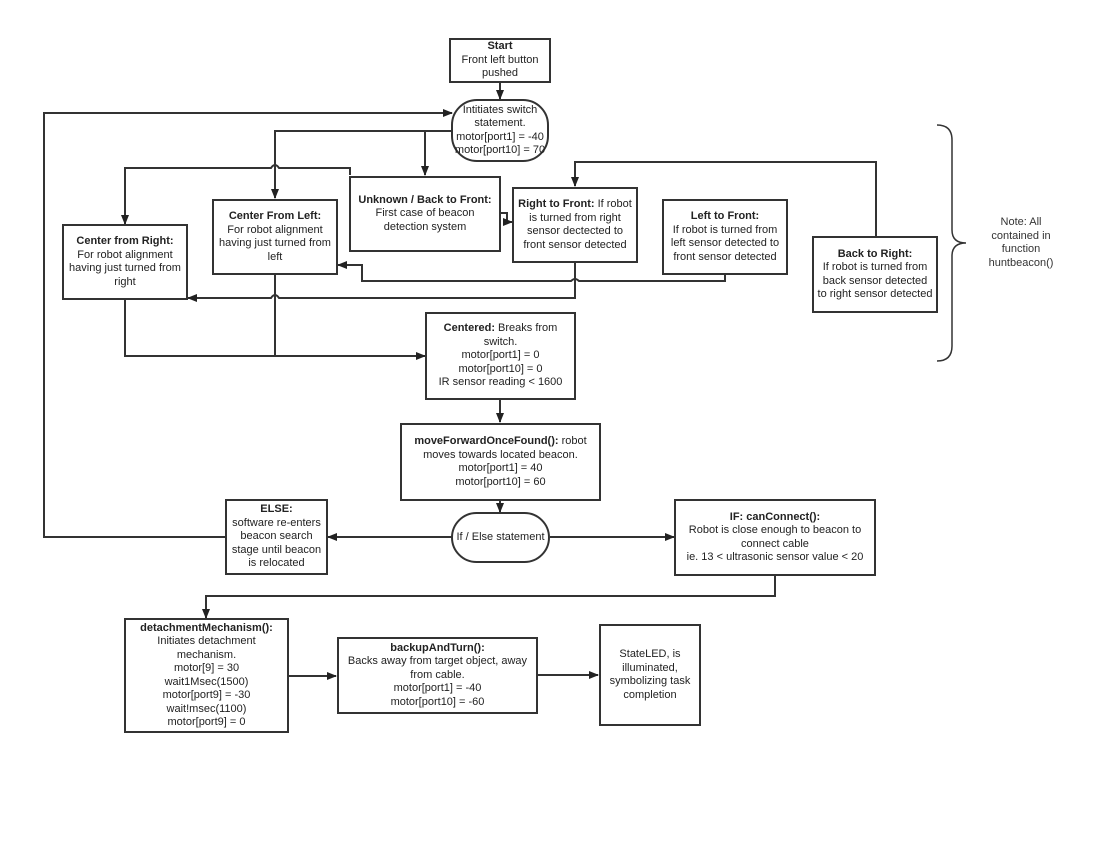 The height and width of the screenshot is (850, 1100). I want to click on note-line: function, so click(1021, 249).